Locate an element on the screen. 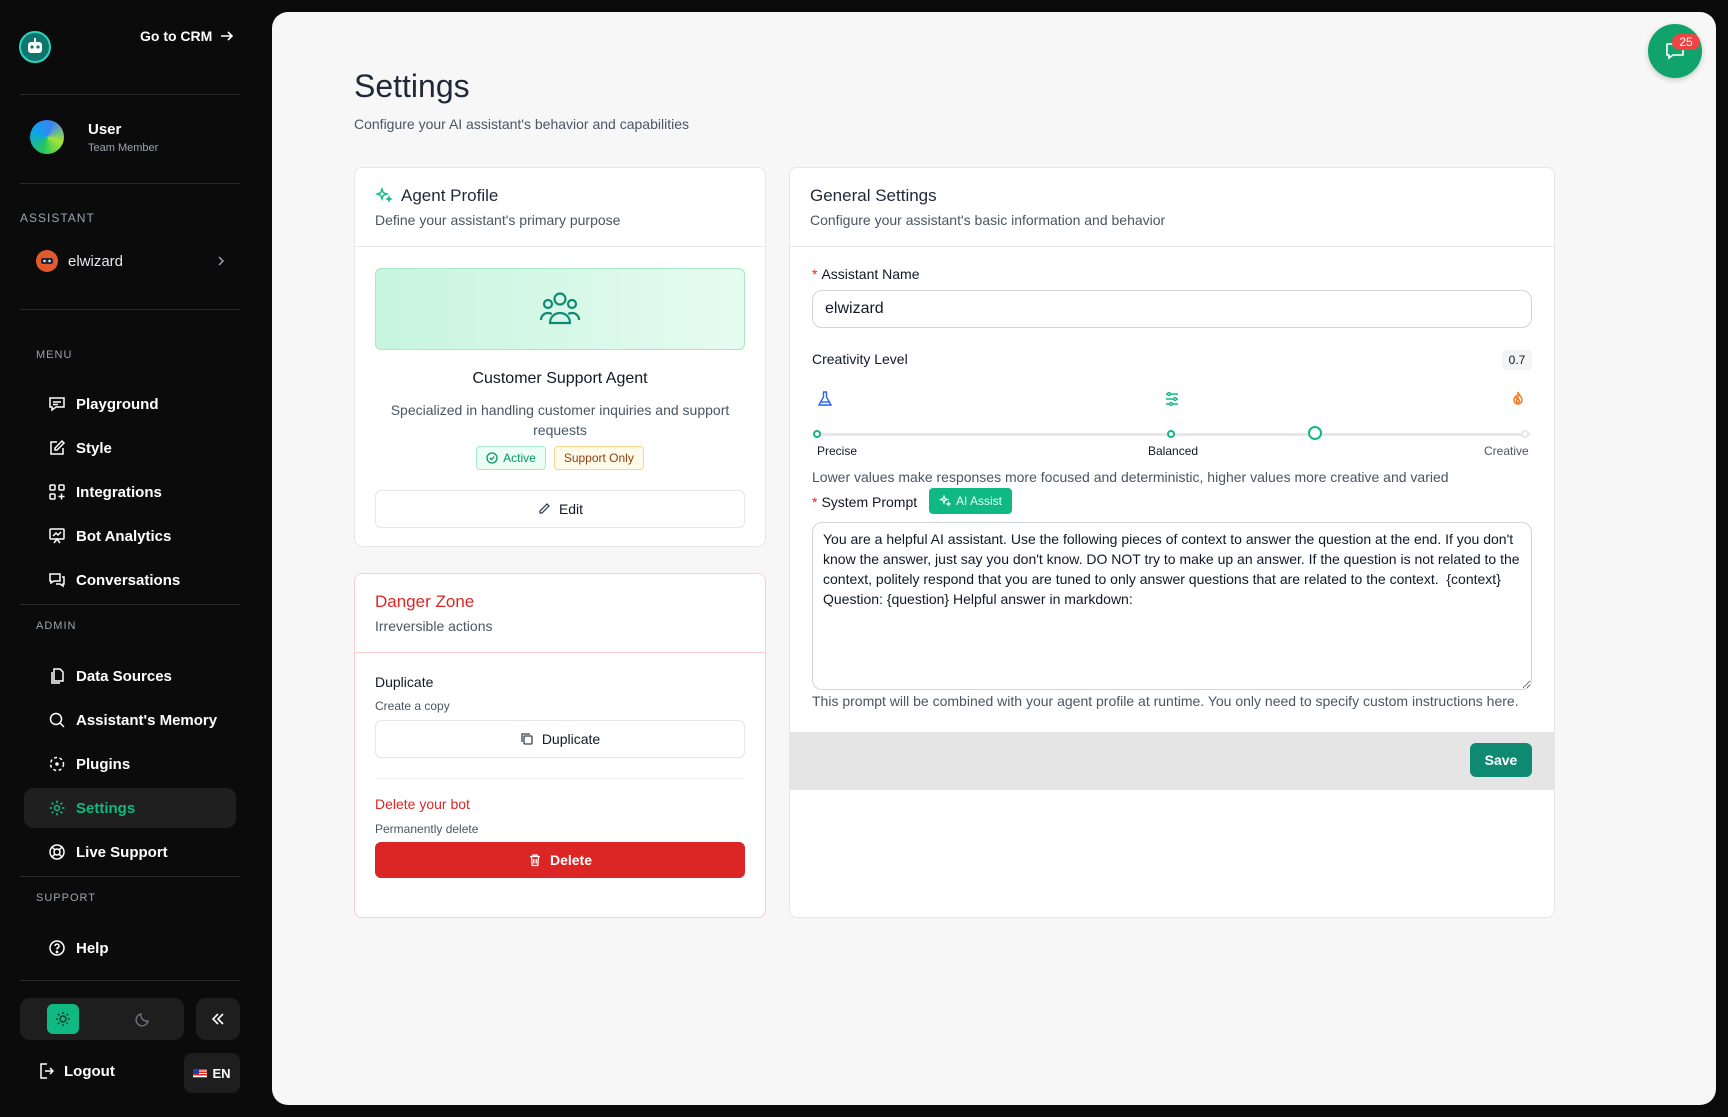  save-button: Save is located at coordinates (1501, 760).